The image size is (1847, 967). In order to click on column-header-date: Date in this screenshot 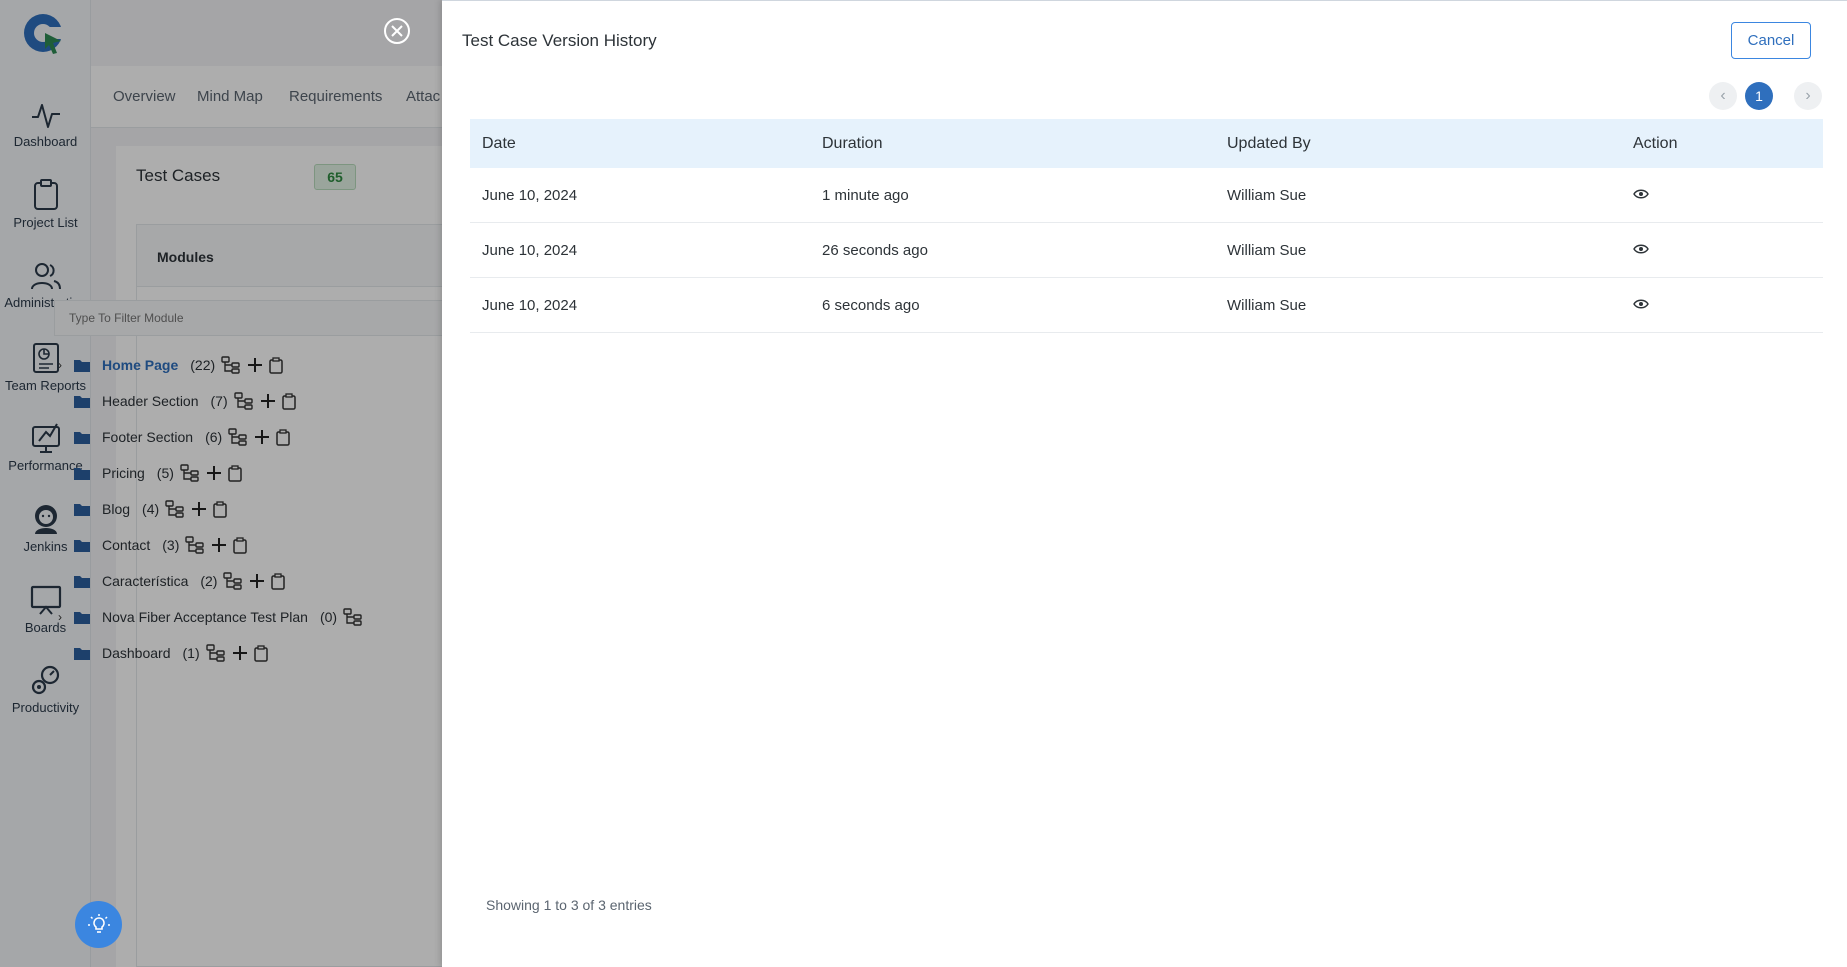, I will do `click(640, 144)`.